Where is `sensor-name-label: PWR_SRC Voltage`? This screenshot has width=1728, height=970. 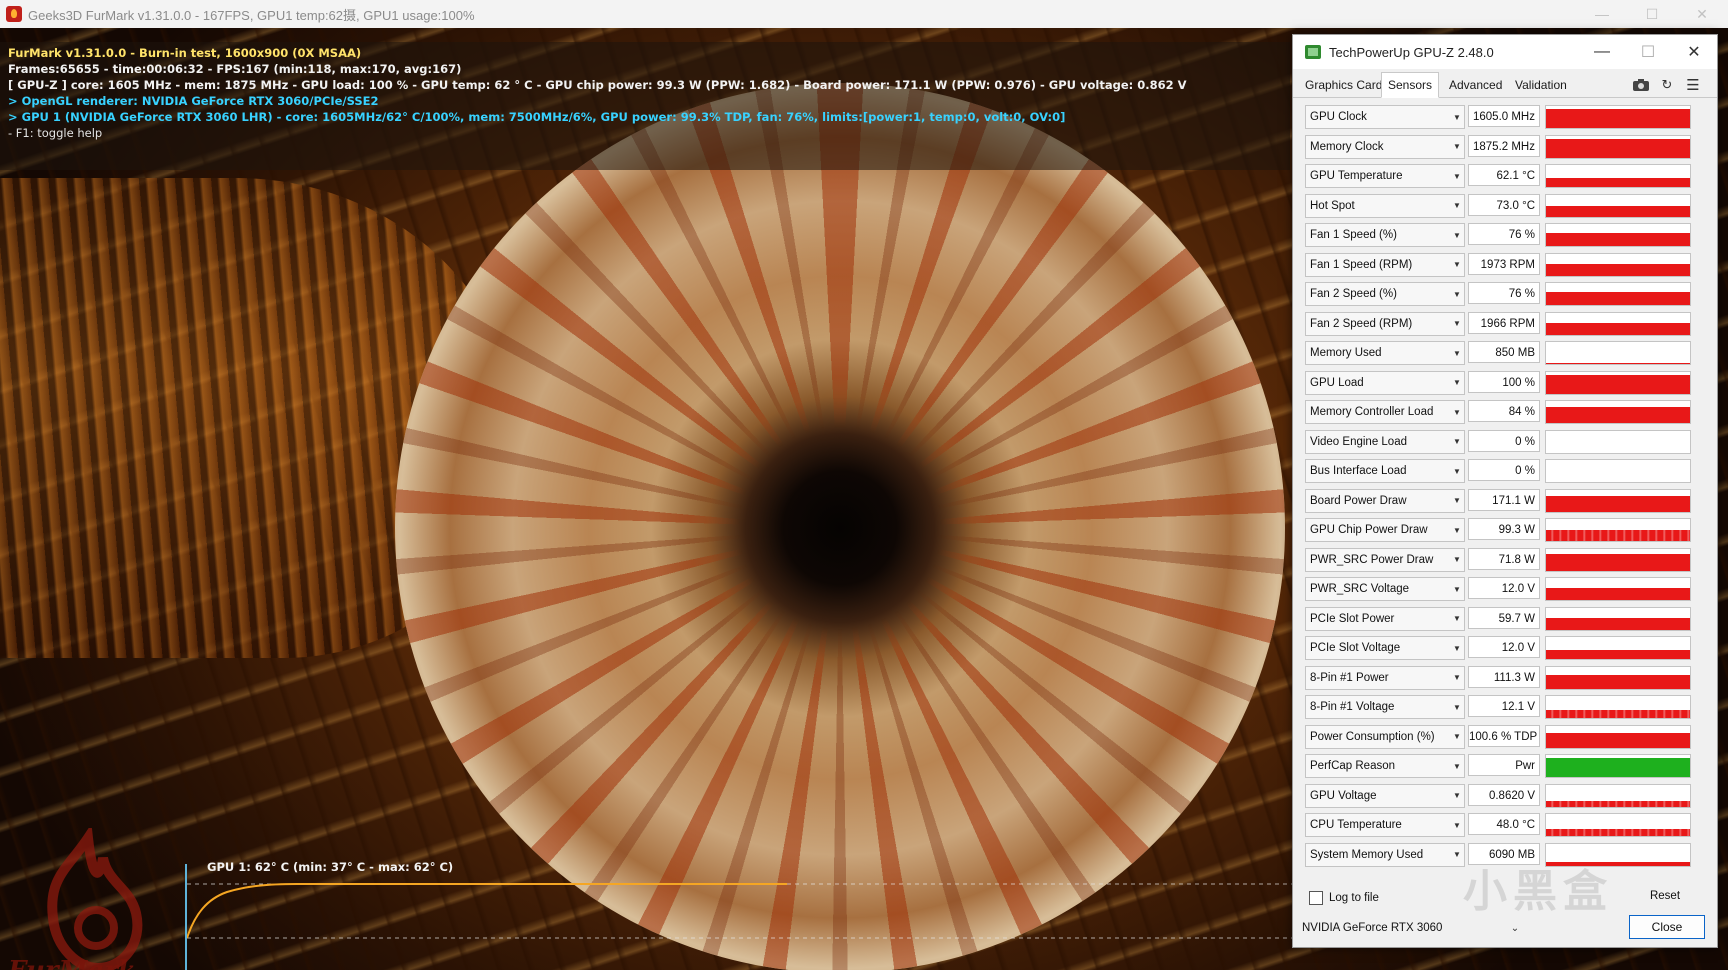
sensor-name-label: PWR_SRC Voltage is located at coordinates (1360, 589).